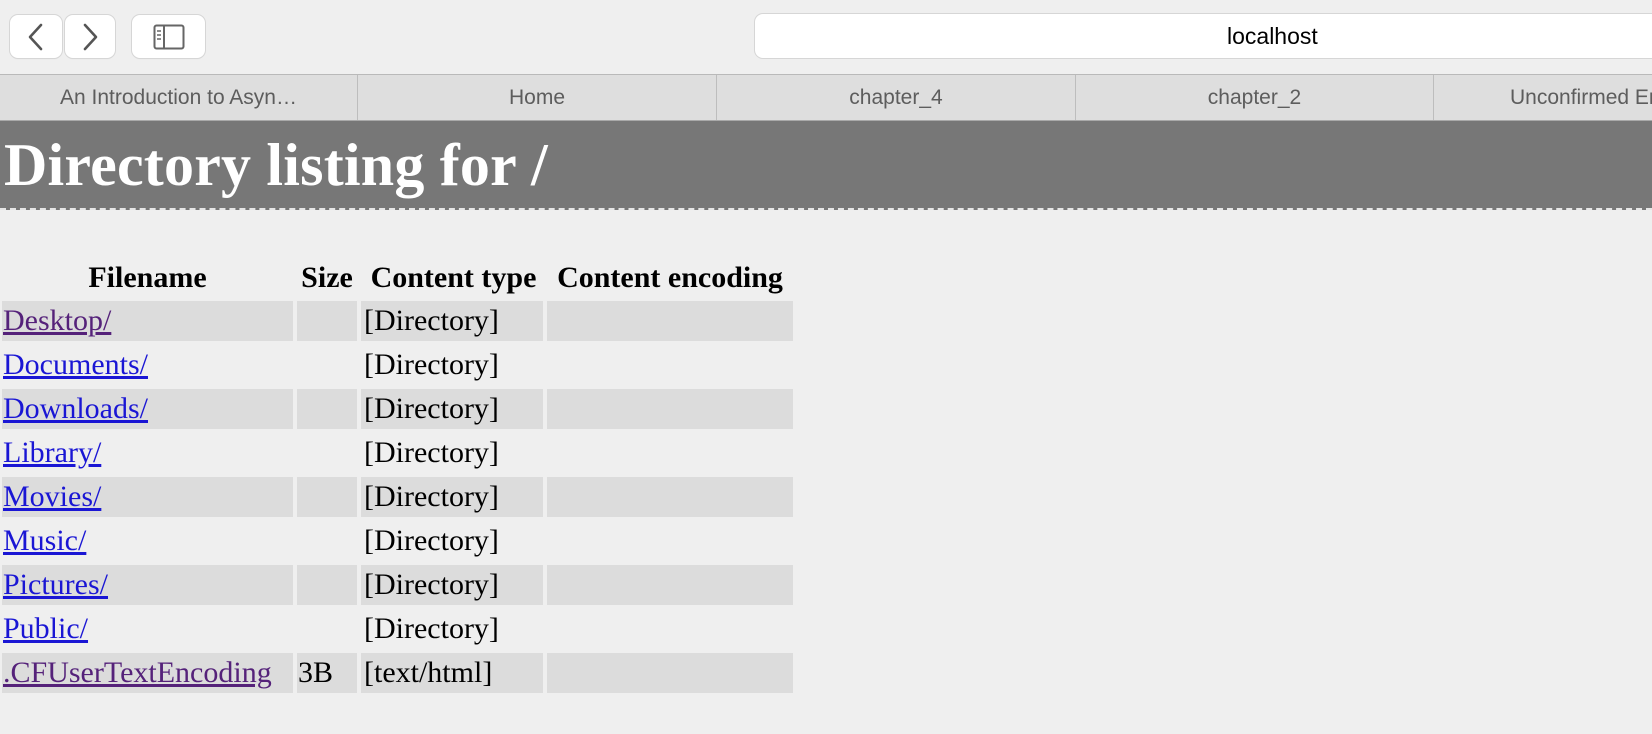 This screenshot has width=1652, height=734. Describe the element at coordinates (57, 320) in the screenshot. I see `file-link: Desktop/` at that location.